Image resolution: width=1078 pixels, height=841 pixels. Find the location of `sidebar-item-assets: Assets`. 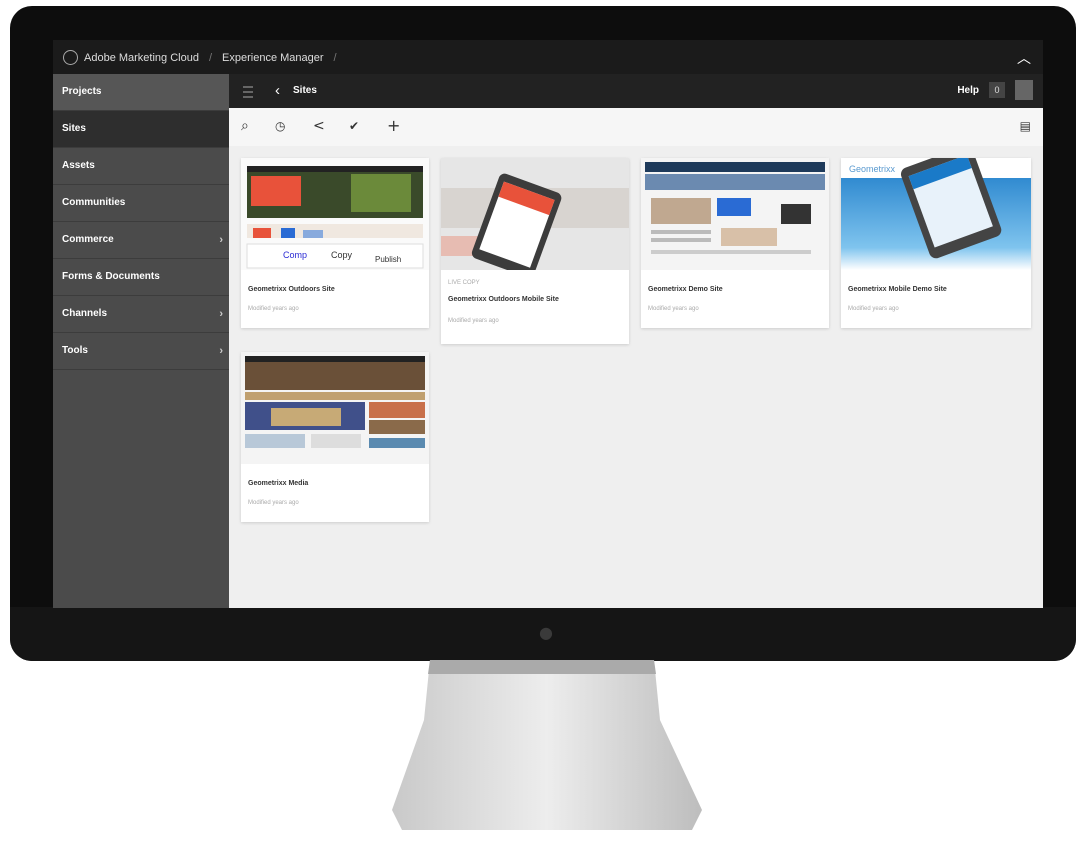

sidebar-item-assets: Assets is located at coordinates (141, 166).